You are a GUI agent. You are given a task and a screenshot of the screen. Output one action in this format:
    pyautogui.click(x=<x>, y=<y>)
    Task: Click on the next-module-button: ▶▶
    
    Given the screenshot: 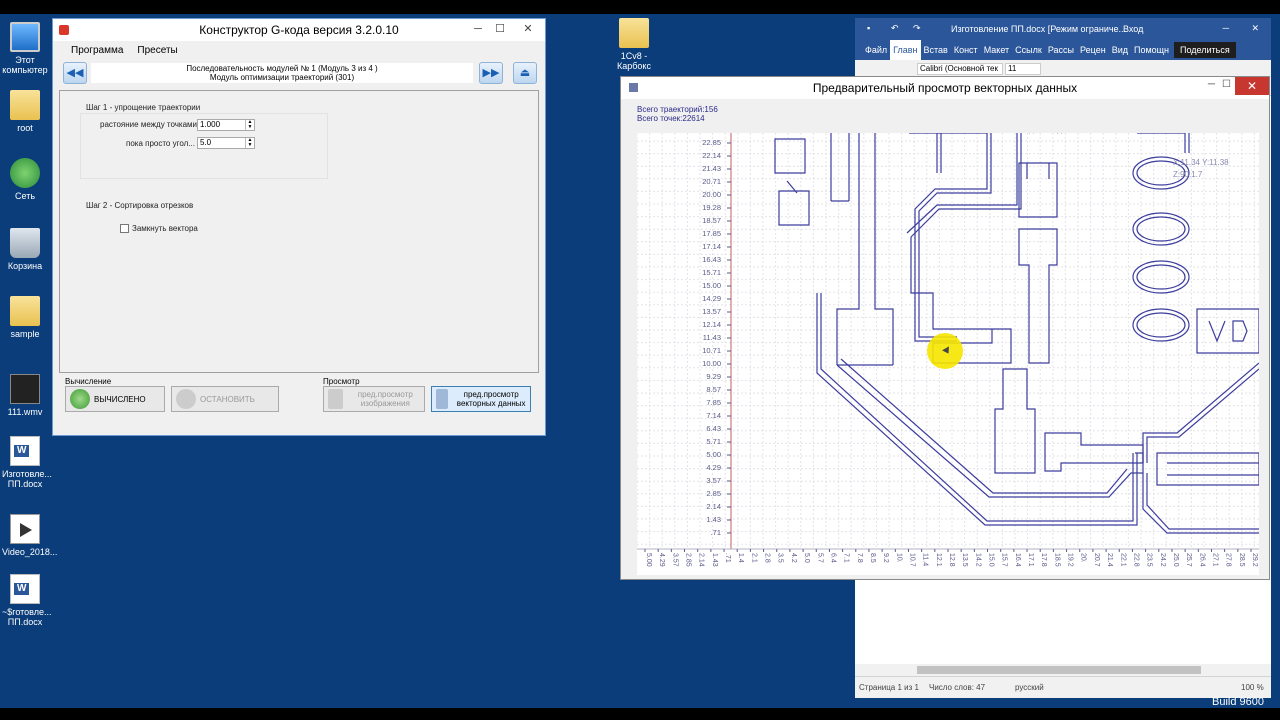 What is the action you would take?
    pyautogui.click(x=491, y=73)
    